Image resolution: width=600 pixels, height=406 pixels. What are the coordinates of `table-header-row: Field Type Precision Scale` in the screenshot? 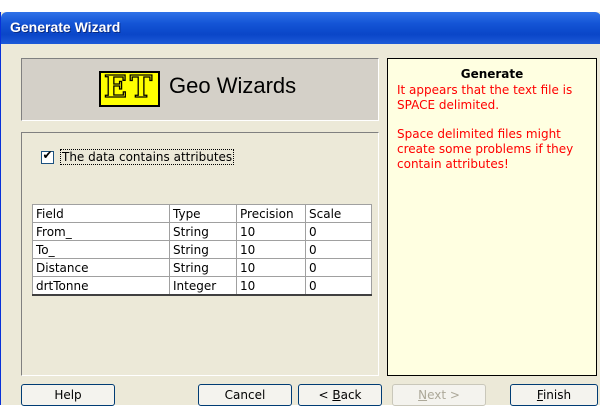 It's located at (202, 213).